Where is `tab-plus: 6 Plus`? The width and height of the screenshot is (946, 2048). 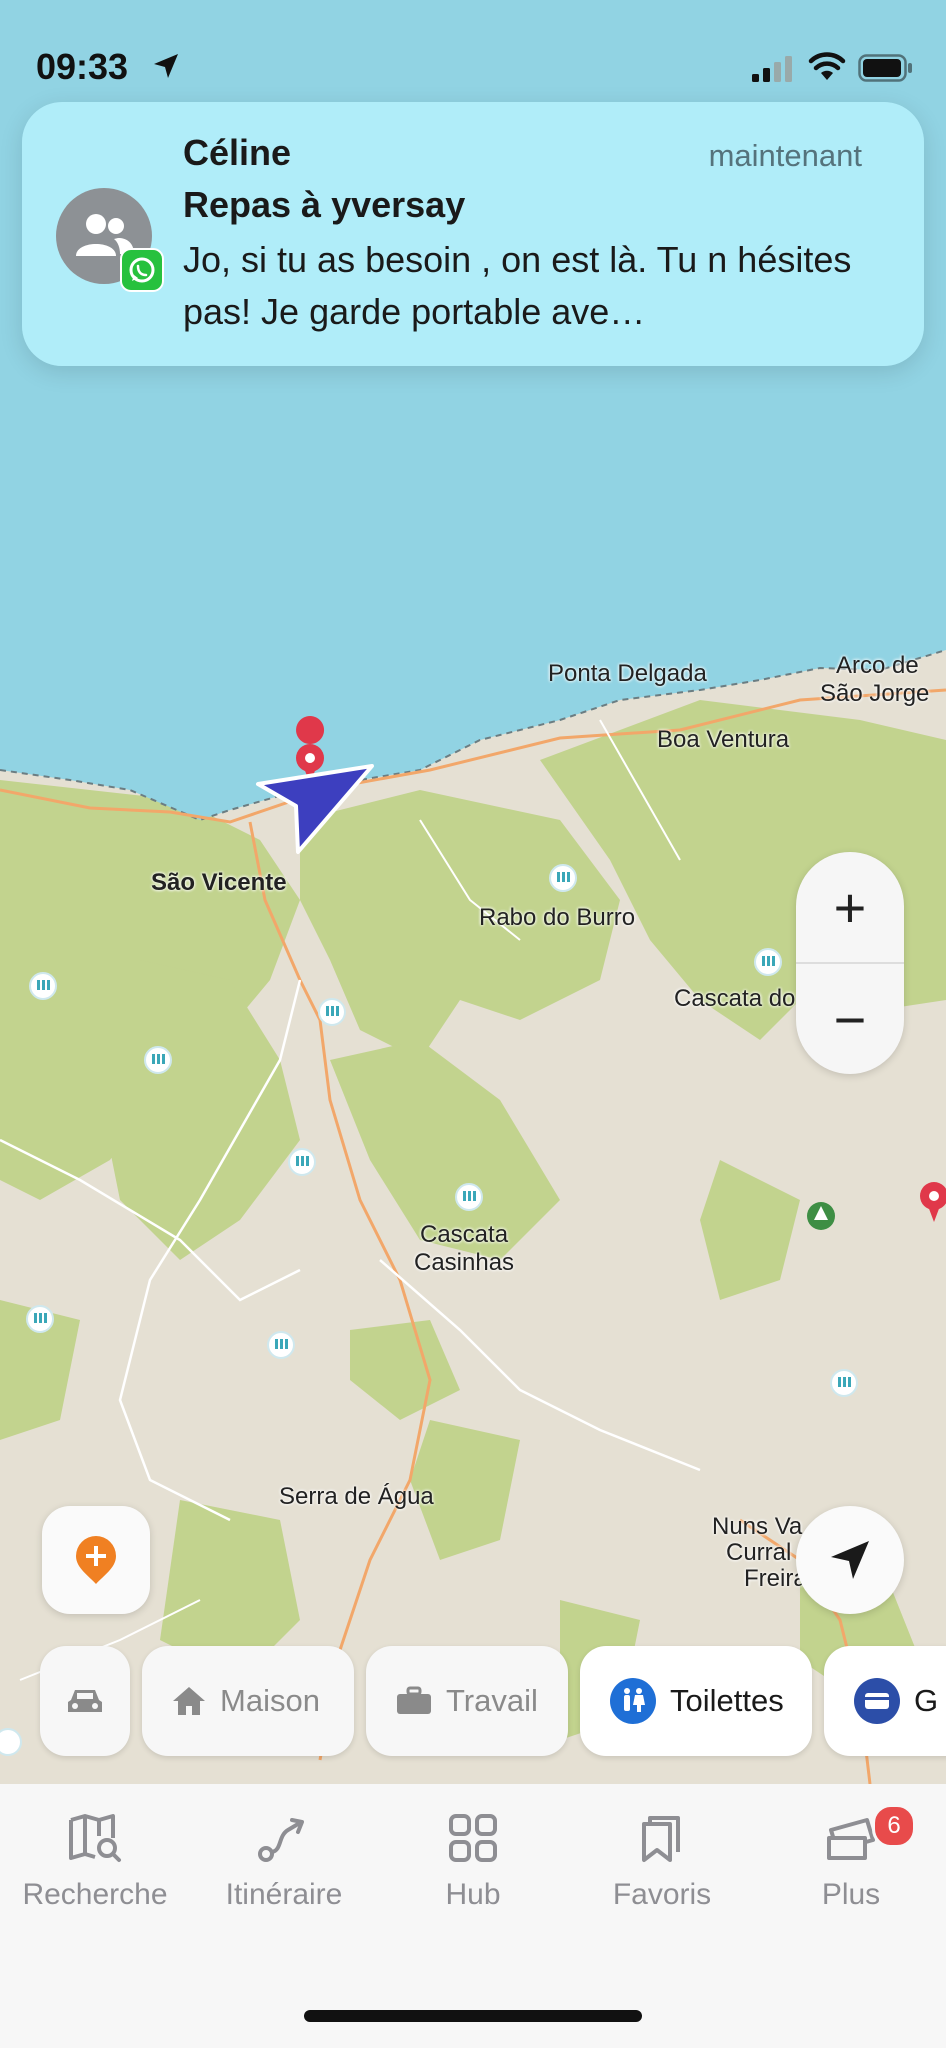
tab-plus: 6 Plus is located at coordinates (851, 1858).